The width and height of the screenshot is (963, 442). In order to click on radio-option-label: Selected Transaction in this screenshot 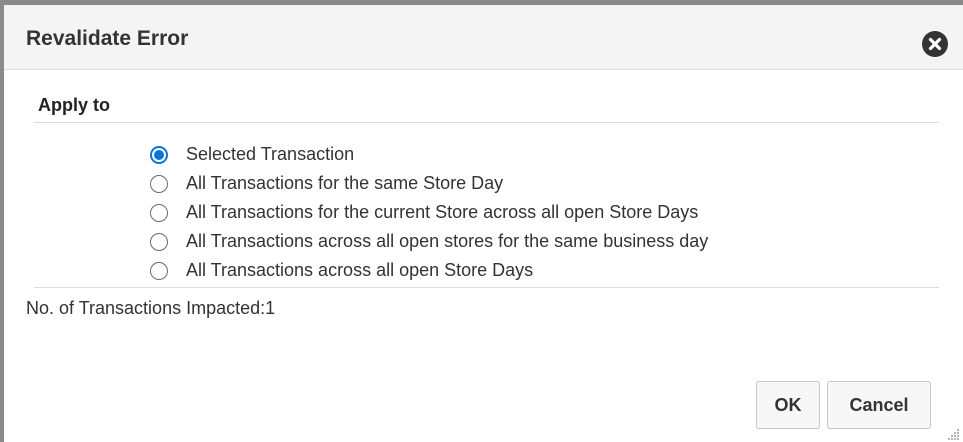, I will do `click(270, 154)`.